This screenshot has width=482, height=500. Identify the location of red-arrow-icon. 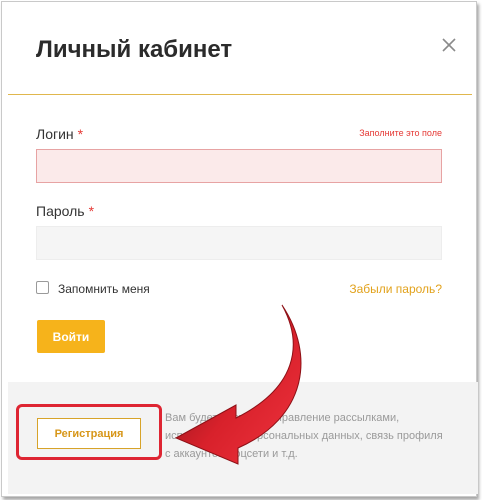
(238, 384).